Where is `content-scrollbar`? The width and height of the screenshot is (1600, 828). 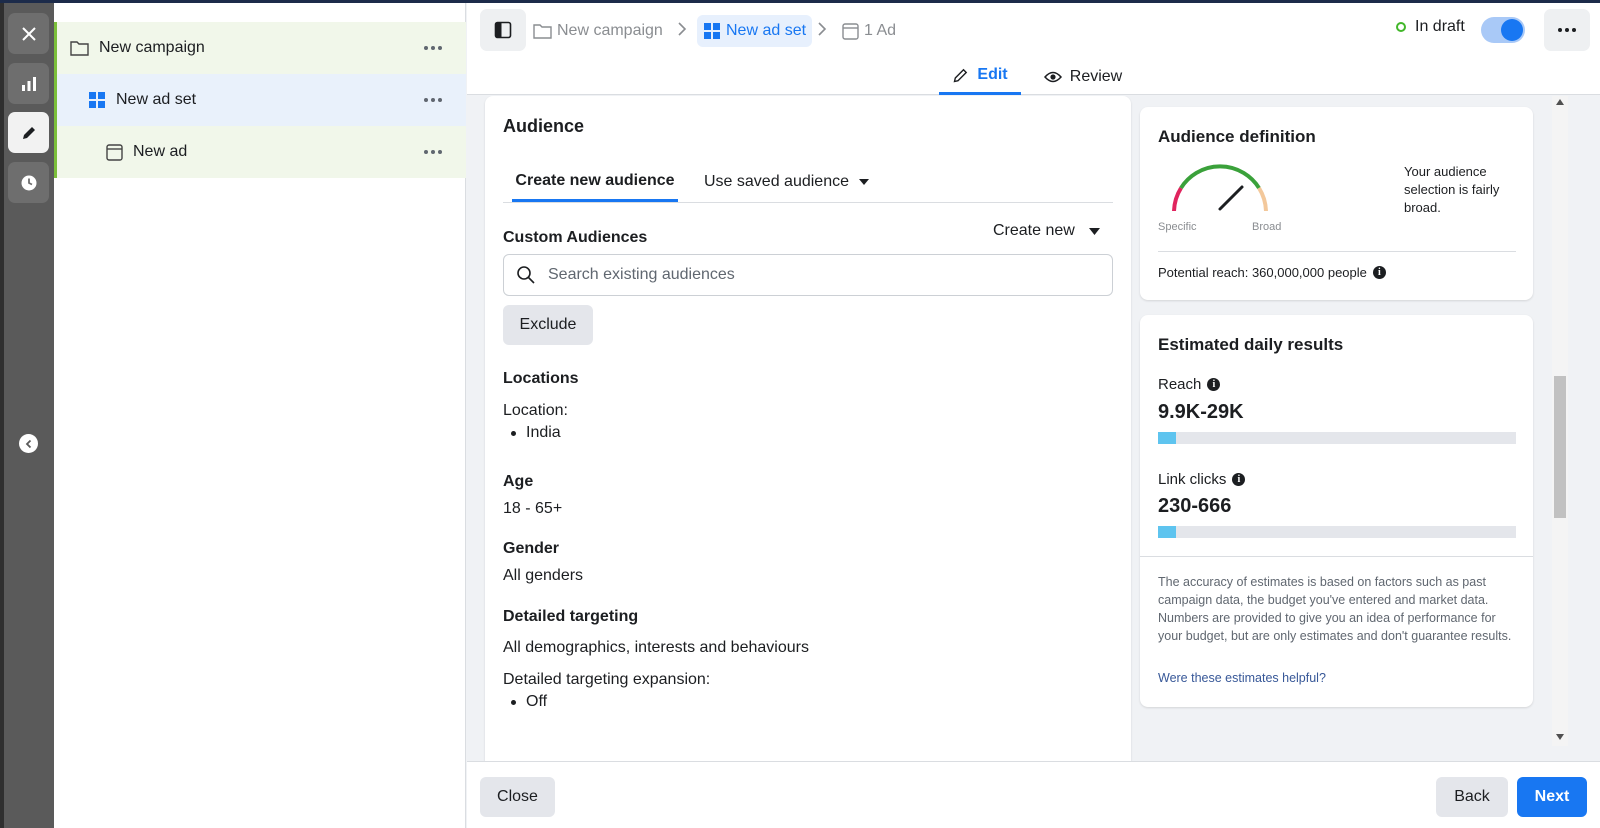 content-scrollbar is located at coordinates (1560, 421).